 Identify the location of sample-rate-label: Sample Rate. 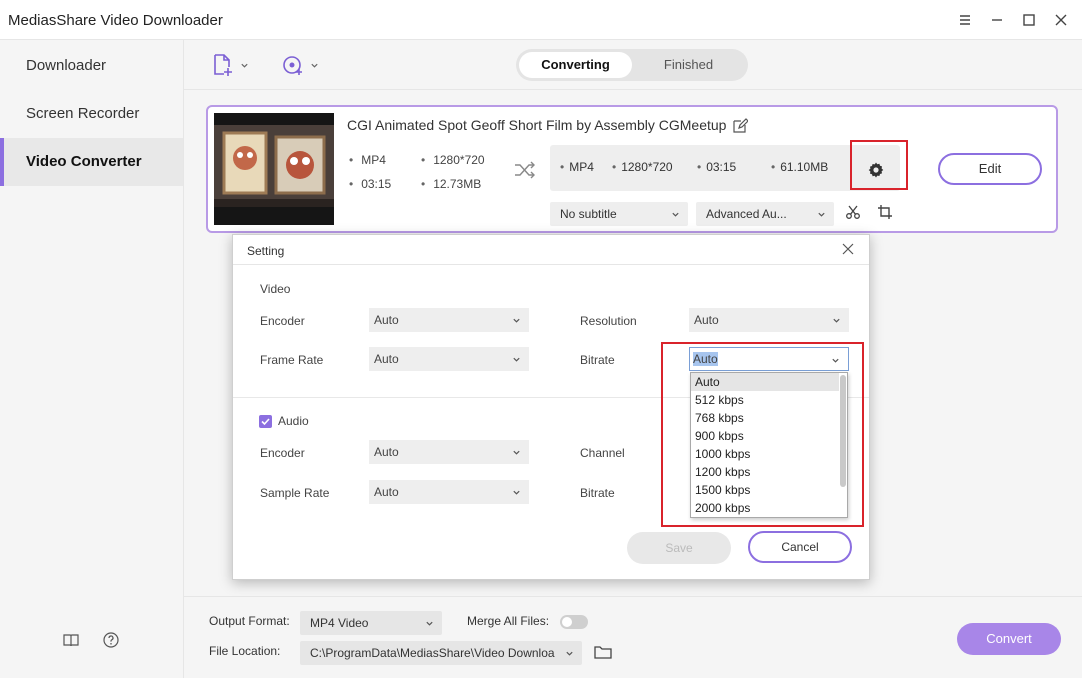
(295, 493).